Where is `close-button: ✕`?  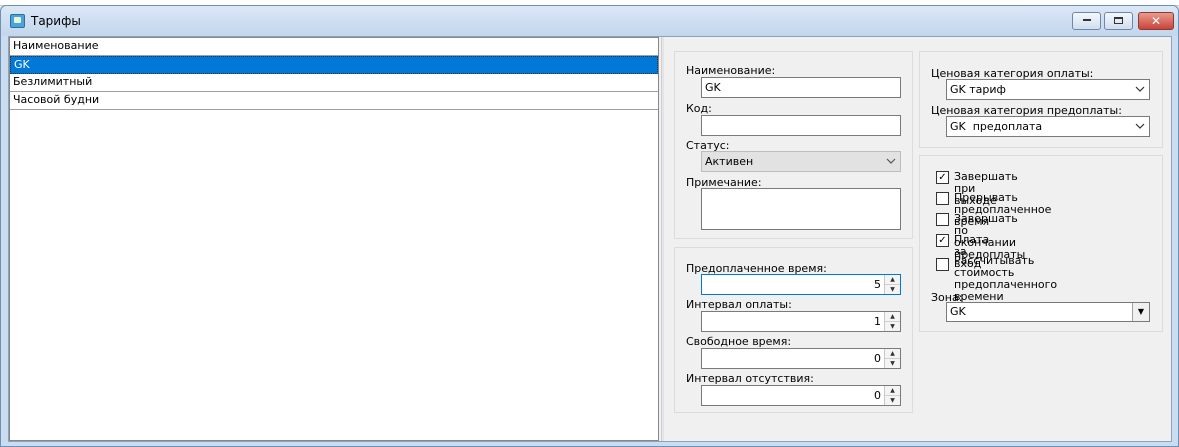
close-button: ✕ is located at coordinates (1156, 21).